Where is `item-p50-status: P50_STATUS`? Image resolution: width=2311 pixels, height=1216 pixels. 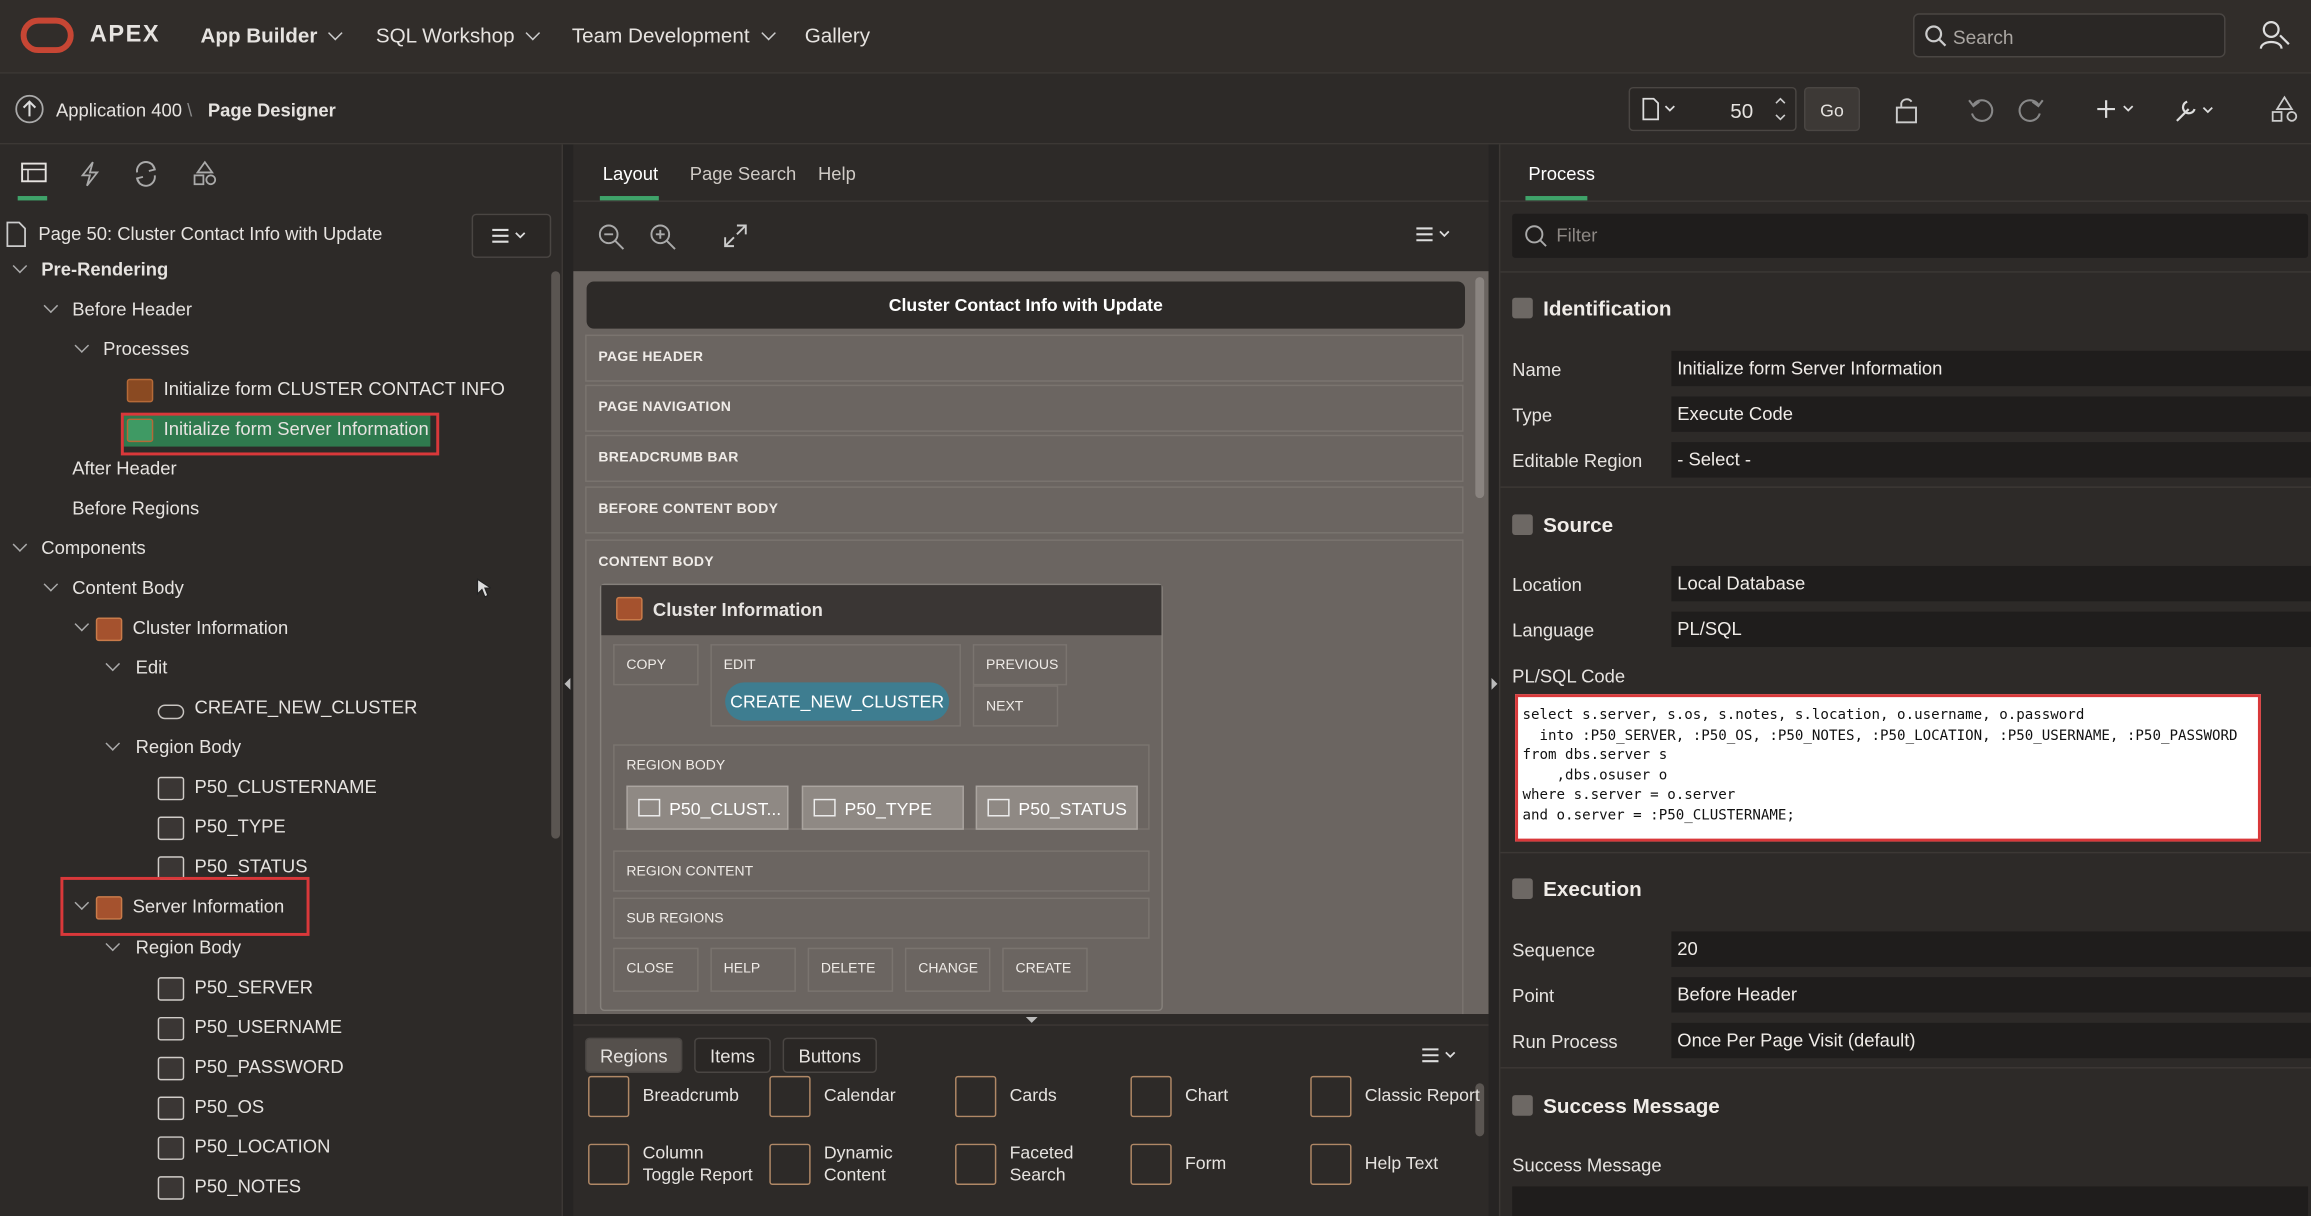 item-p50-status: P50_STATUS is located at coordinates (1056, 807).